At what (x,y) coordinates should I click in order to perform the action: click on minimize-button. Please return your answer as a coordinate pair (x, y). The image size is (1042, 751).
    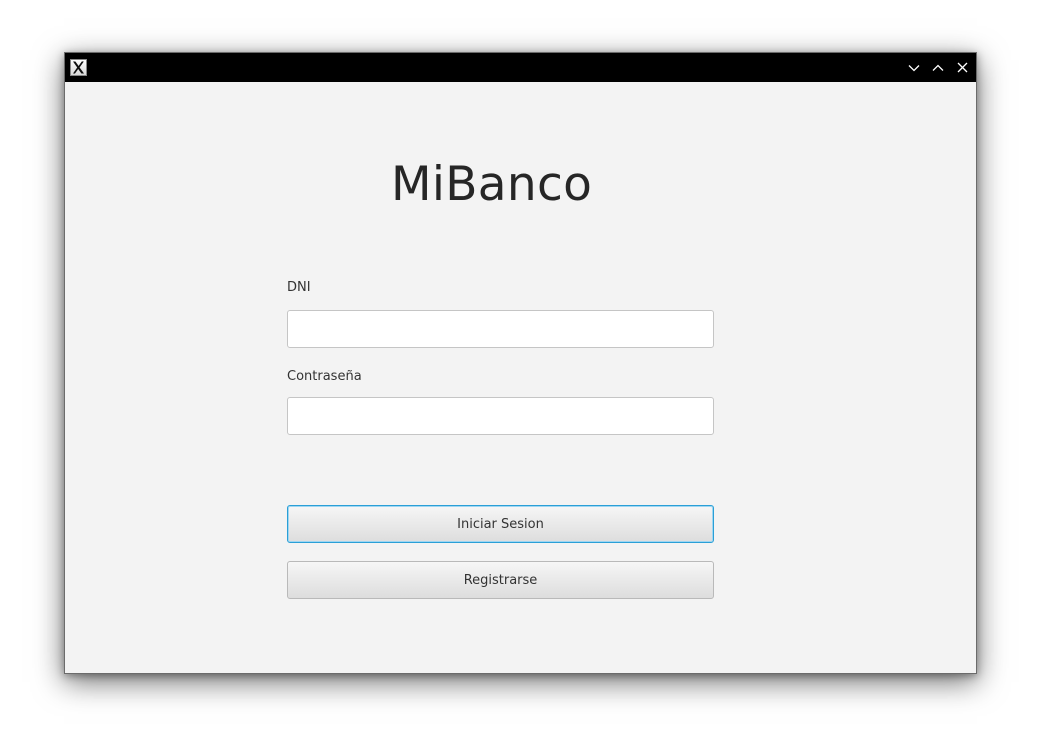
    Looking at the image, I should click on (914, 67).